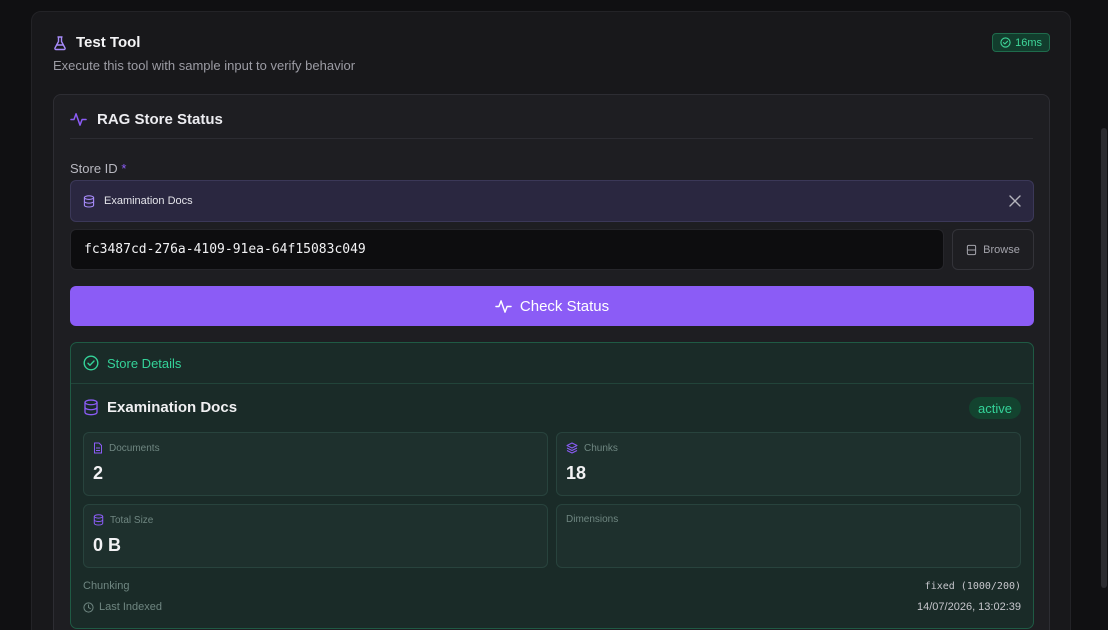 The width and height of the screenshot is (1108, 630). What do you see at coordinates (601, 448) in the screenshot?
I see `chunks-label: Chunks` at bounding box center [601, 448].